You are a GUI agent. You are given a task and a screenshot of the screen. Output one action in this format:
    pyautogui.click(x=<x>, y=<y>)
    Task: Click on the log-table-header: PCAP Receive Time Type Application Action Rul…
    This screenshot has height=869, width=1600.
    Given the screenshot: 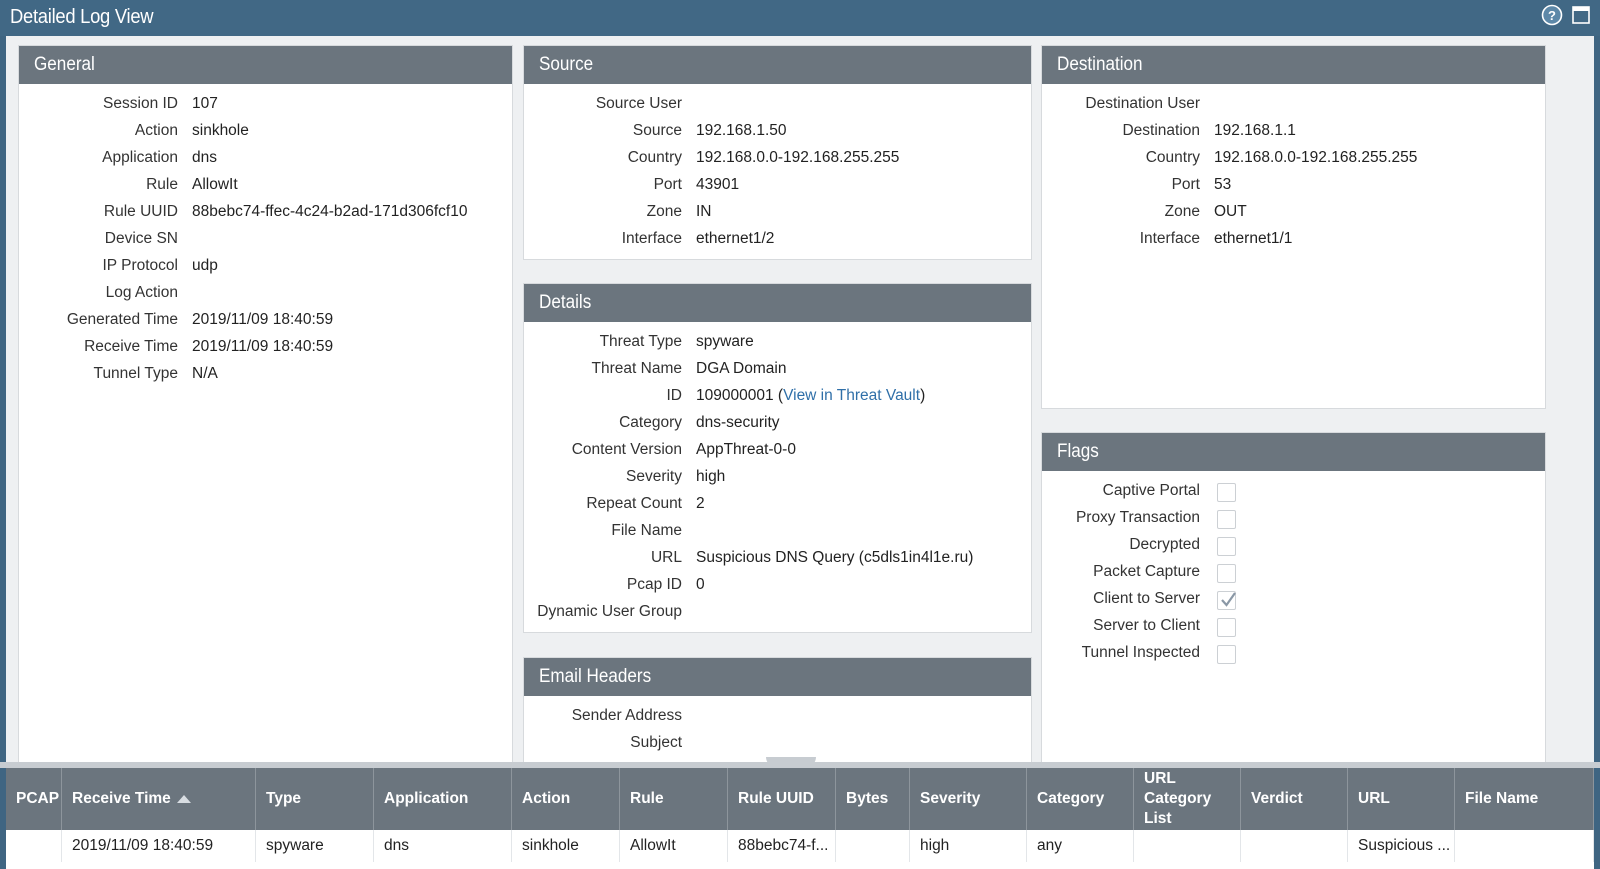 What is the action you would take?
    pyautogui.click(x=800, y=799)
    